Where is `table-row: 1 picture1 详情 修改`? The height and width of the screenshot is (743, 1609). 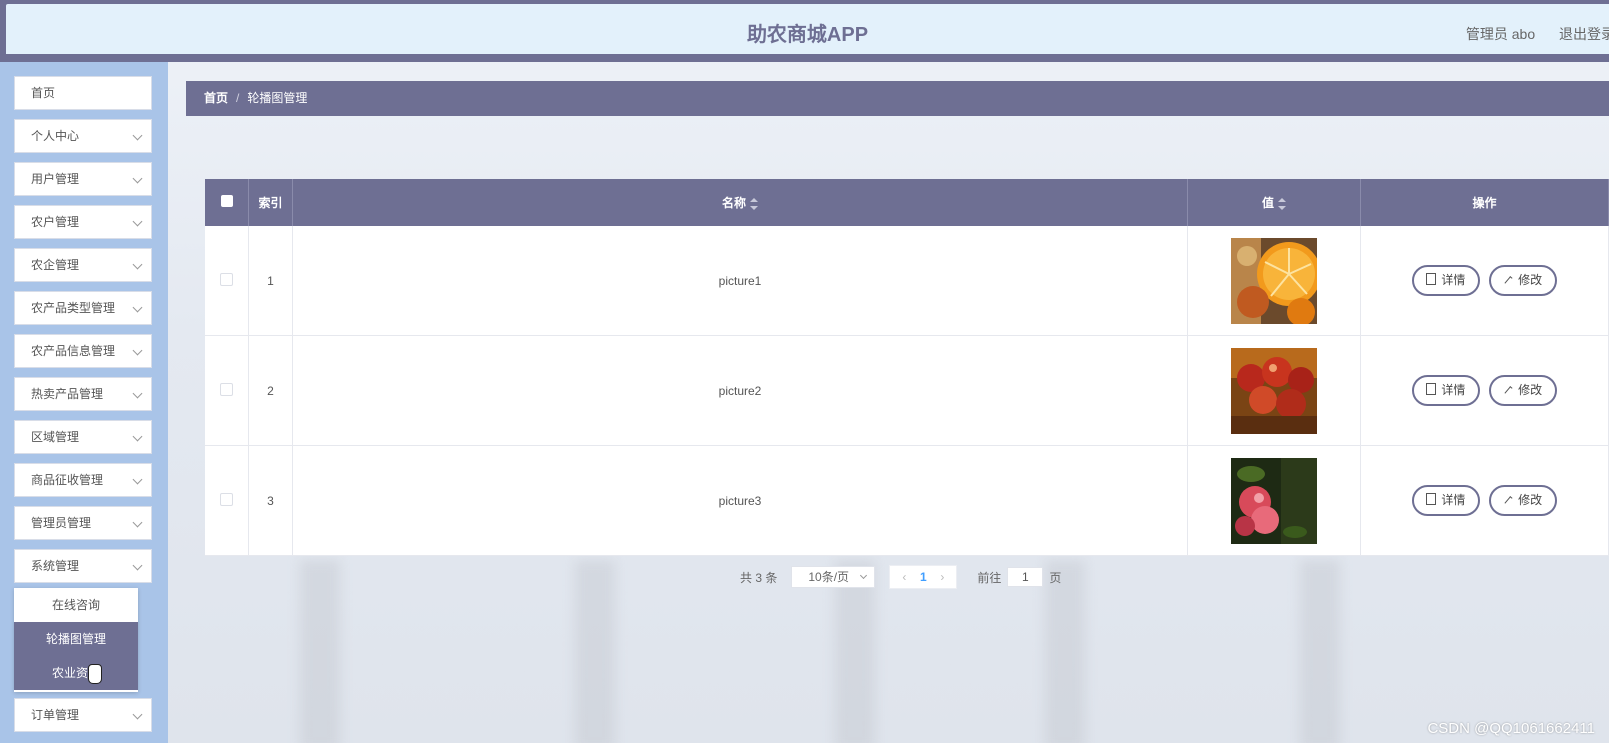
table-row: 1 picture1 详情 修改 is located at coordinates (907, 281).